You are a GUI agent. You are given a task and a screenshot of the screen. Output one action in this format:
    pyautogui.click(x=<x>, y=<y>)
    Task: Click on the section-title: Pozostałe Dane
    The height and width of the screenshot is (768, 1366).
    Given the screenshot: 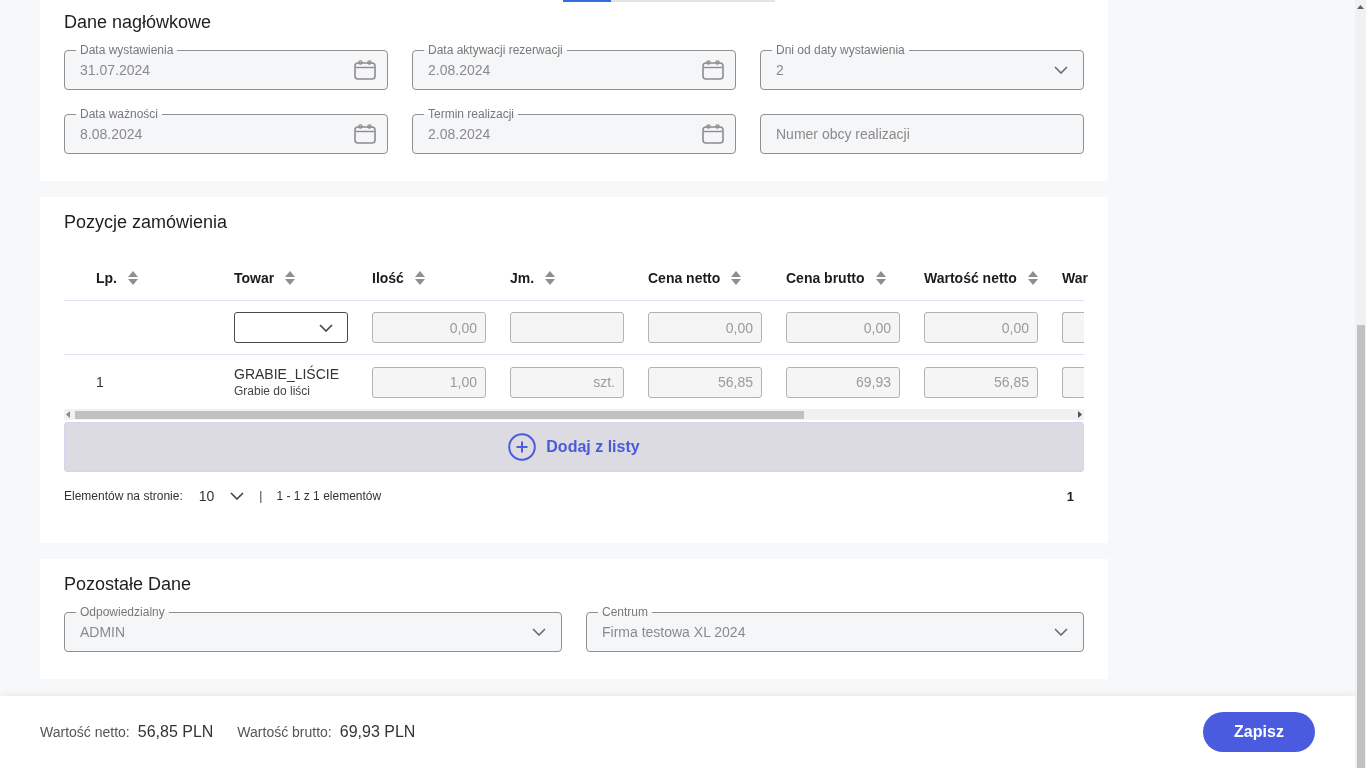 What is the action you would take?
    pyautogui.click(x=128, y=584)
    